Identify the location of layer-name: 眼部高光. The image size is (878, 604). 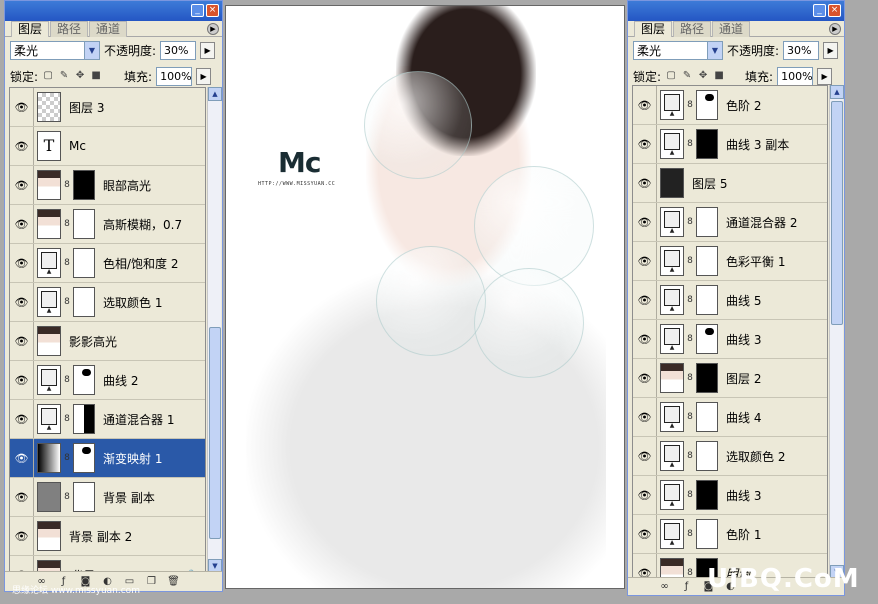
(127, 185).